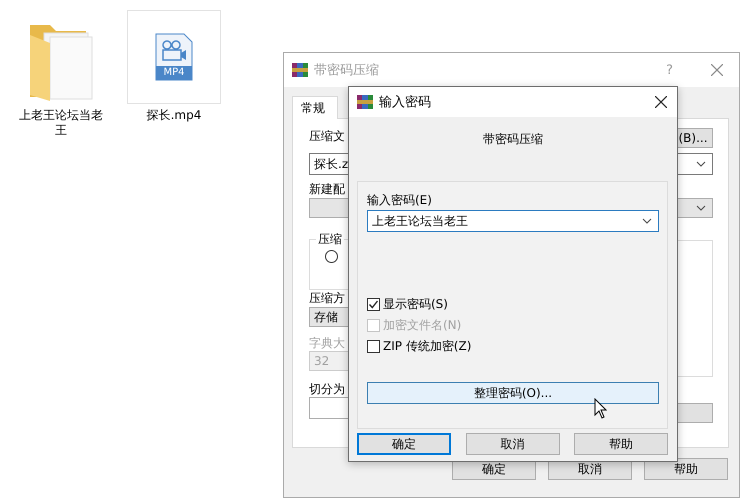 Image resolution: width=742 pixels, height=499 pixels. I want to click on dialog-title: 输入密码, so click(405, 102).